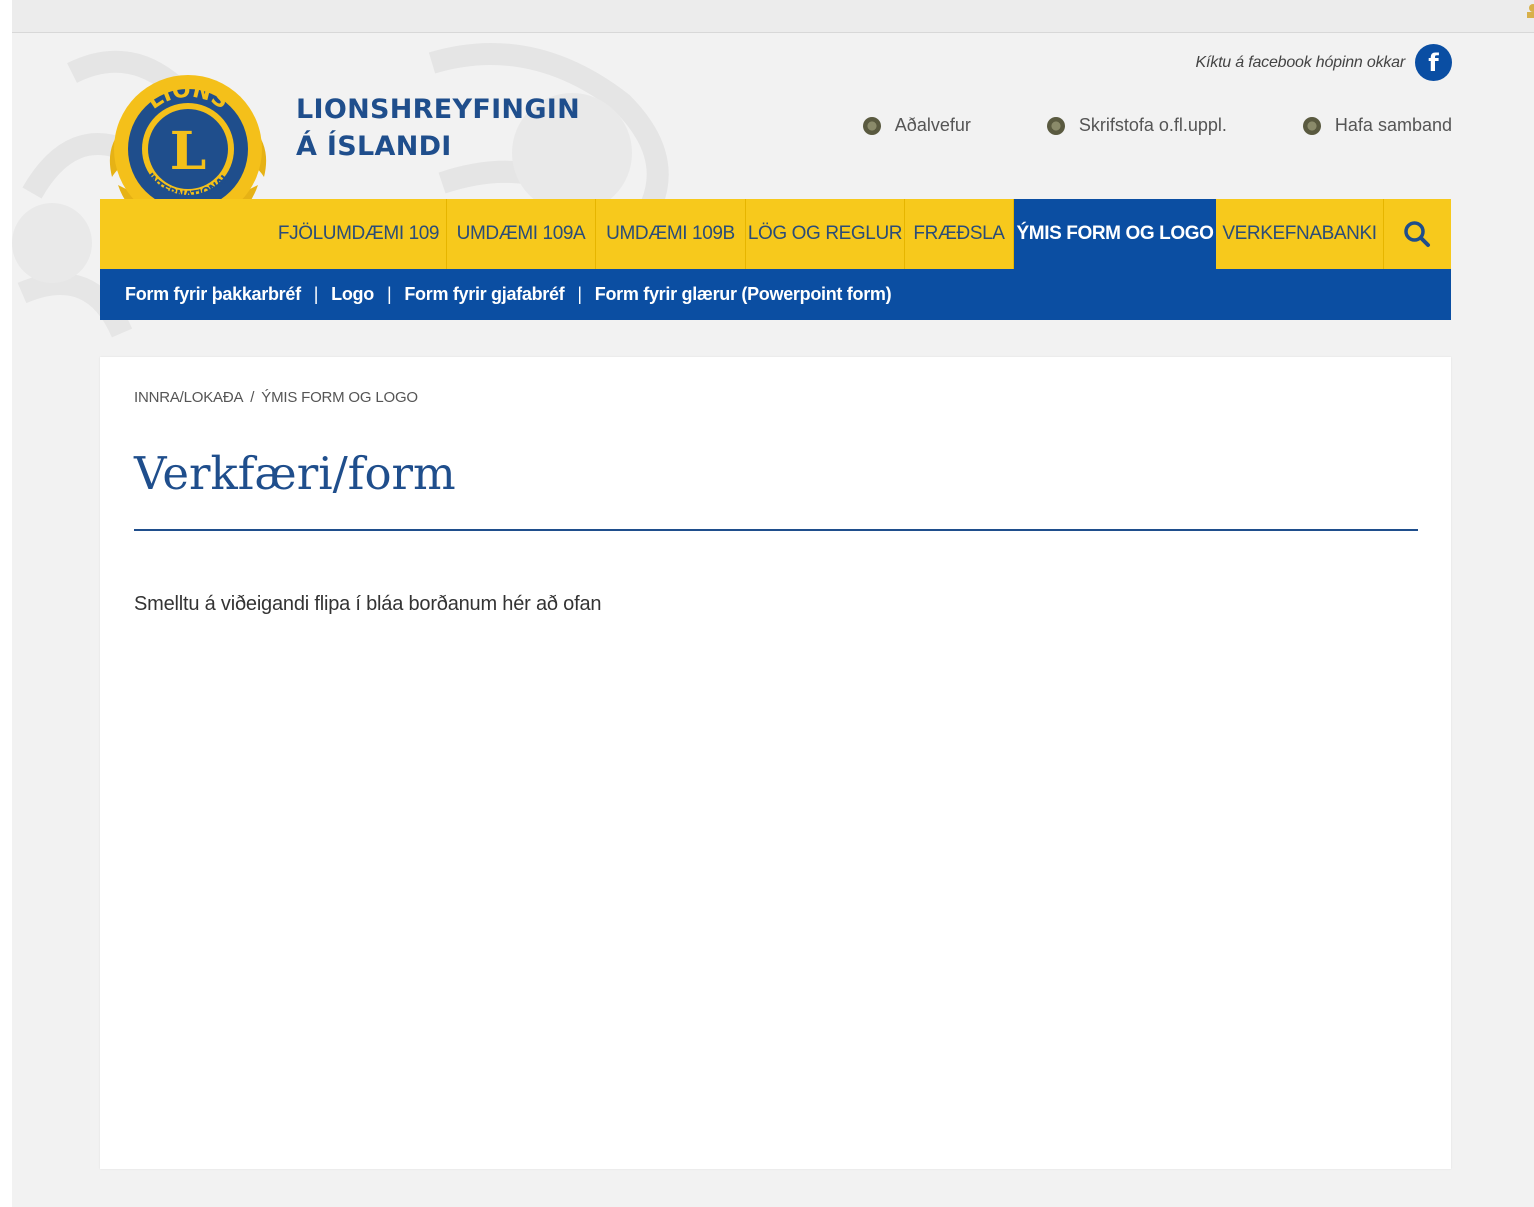 The image size is (1534, 1207). I want to click on search-icon, so click(1417, 234).